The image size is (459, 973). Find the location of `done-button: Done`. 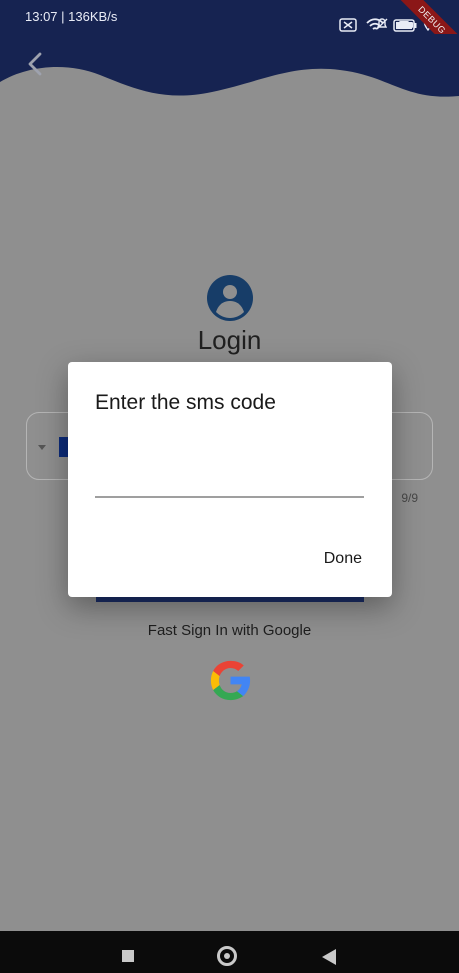

done-button: Done is located at coordinates (343, 559).